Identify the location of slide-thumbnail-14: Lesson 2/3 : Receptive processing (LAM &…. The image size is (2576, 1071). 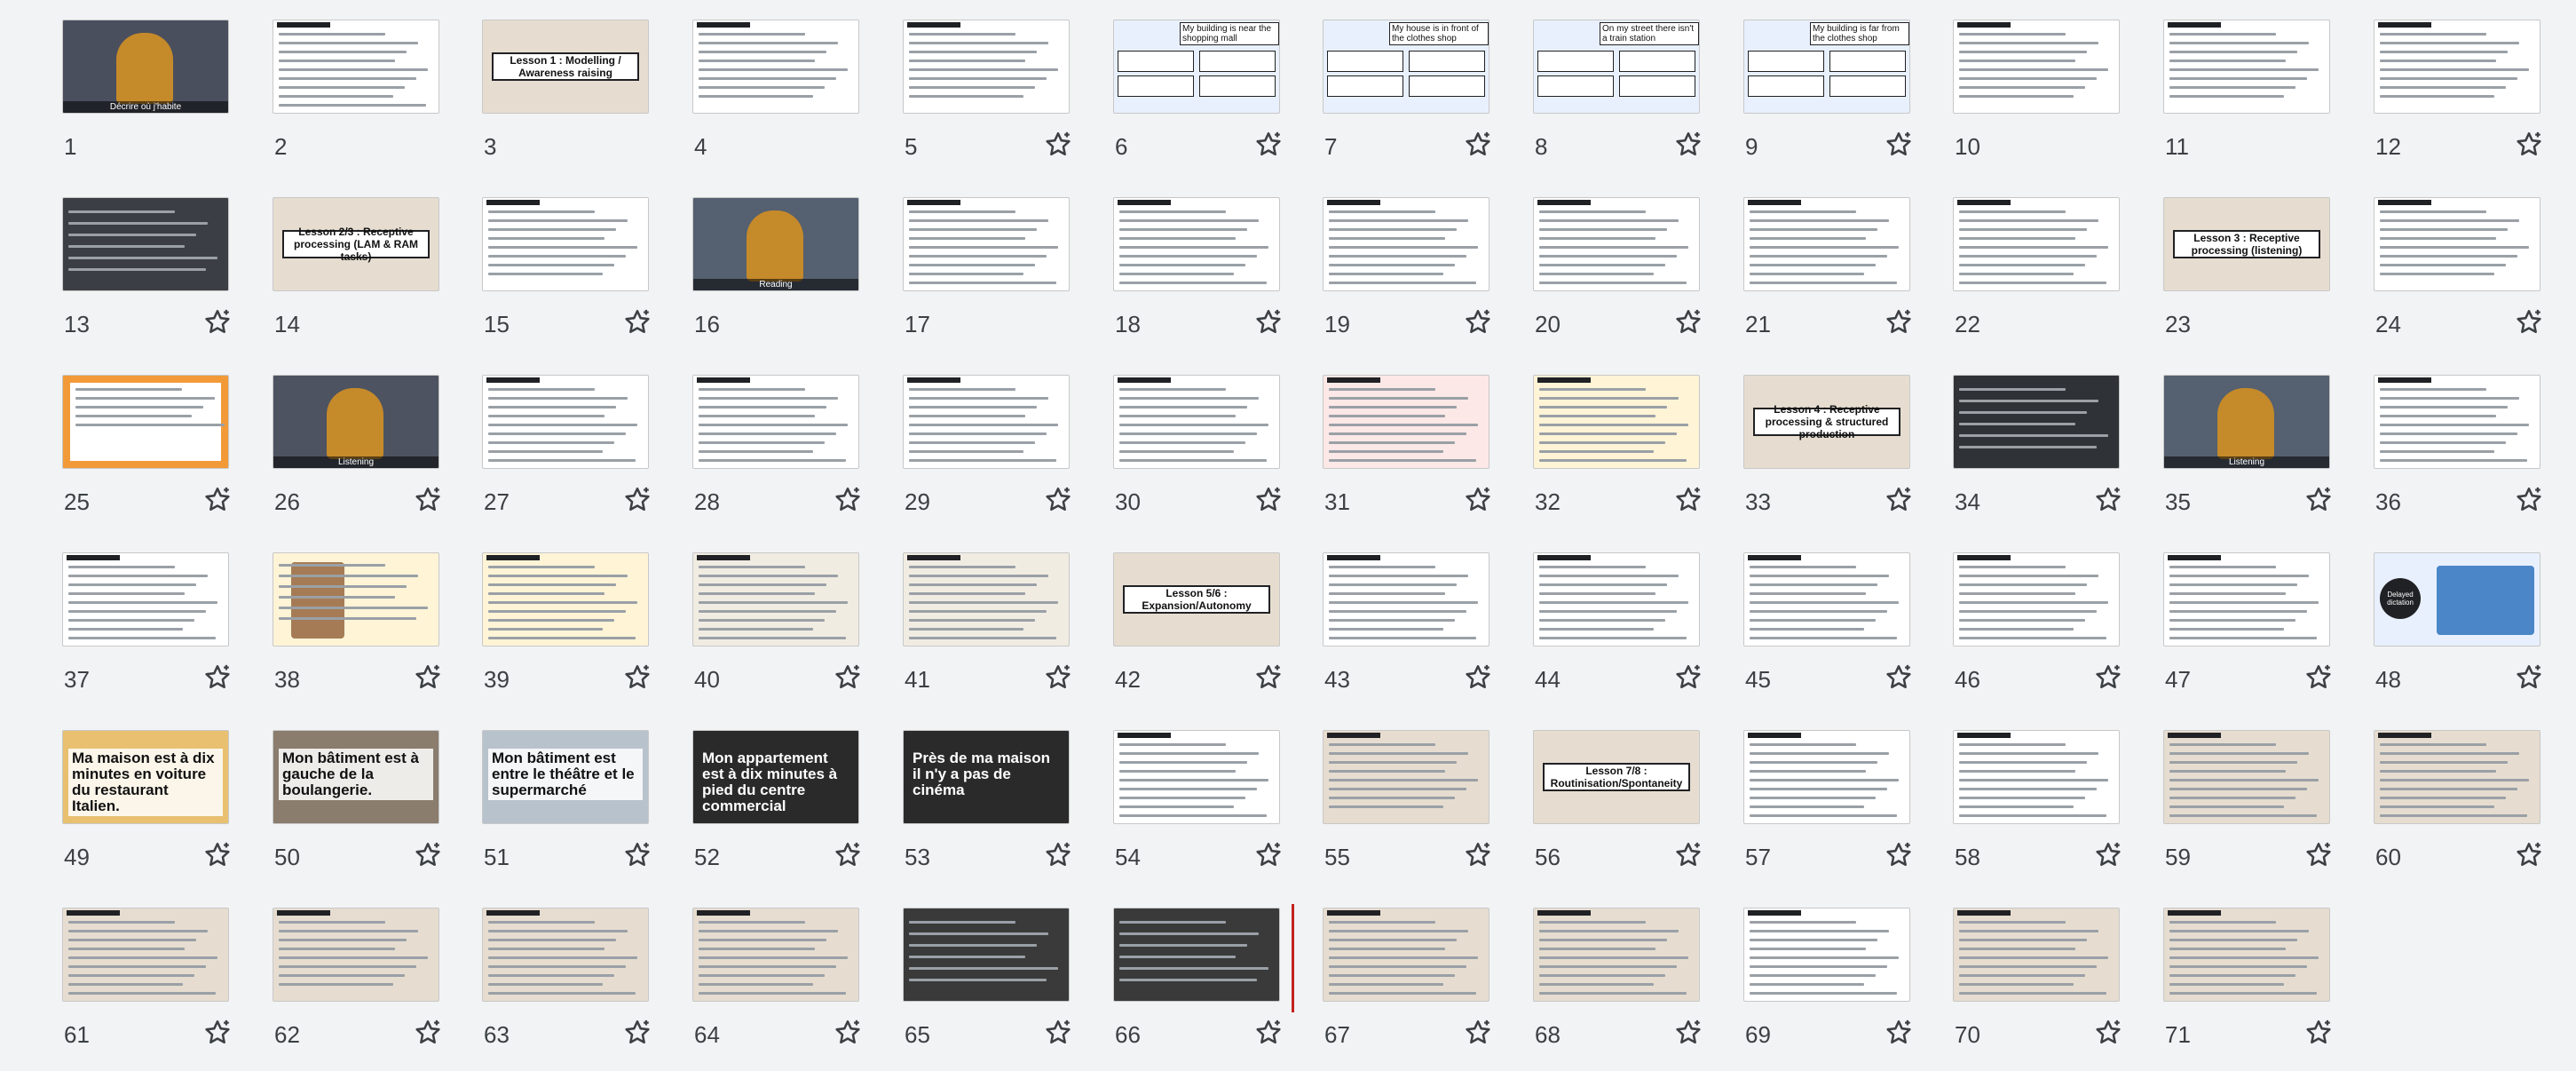
(357, 277).